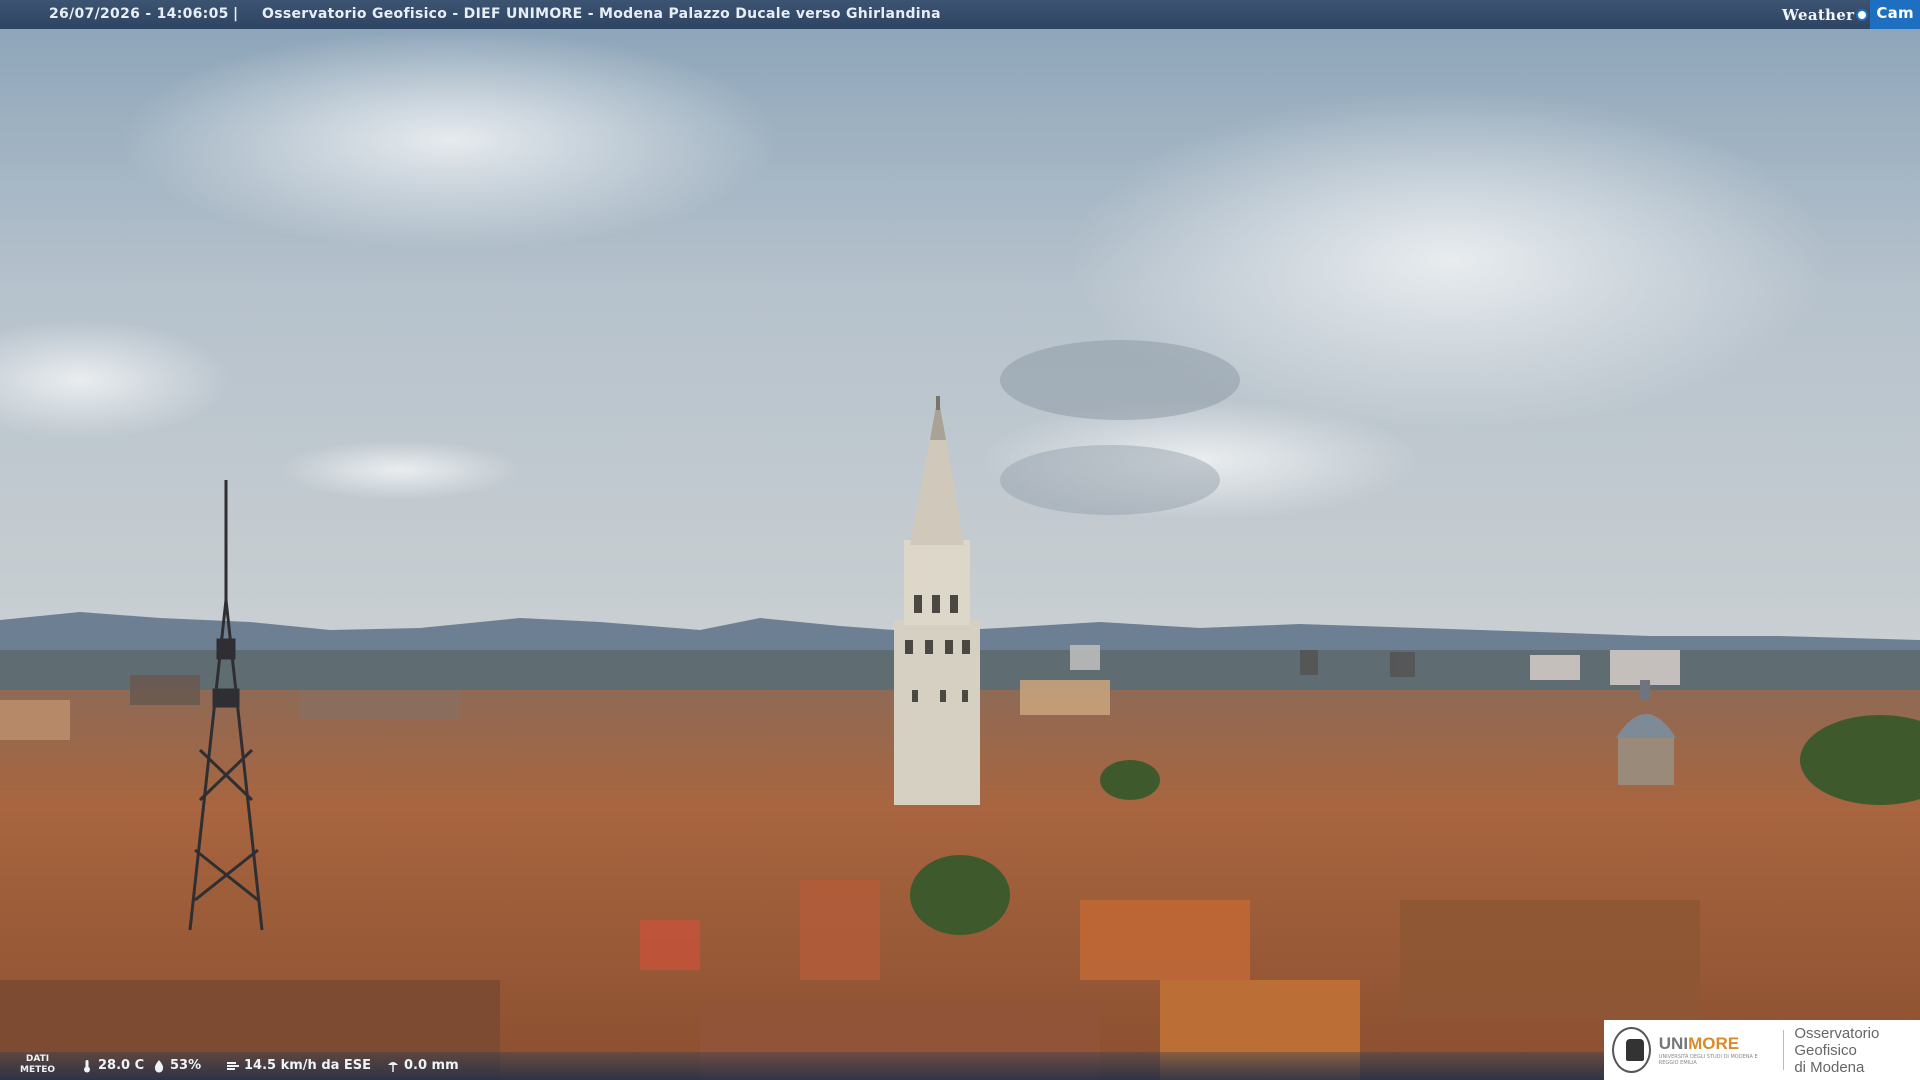 Image resolution: width=1920 pixels, height=1080 pixels. I want to click on weathercam-logo: Weather Cam, so click(1851, 14).